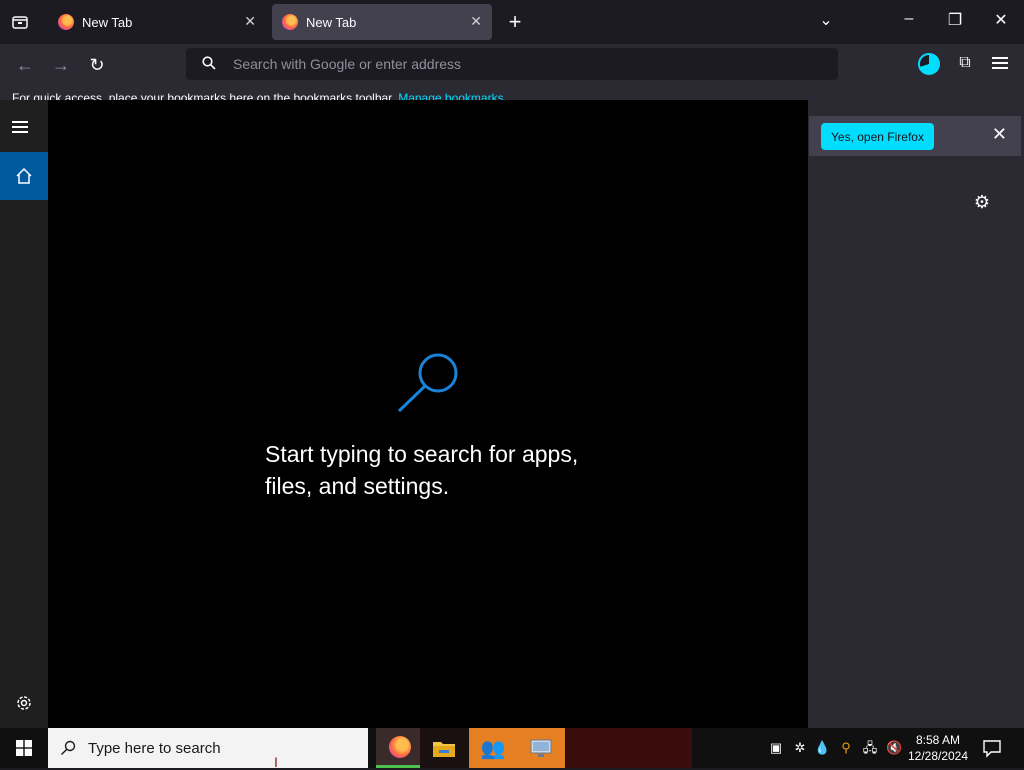 The height and width of the screenshot is (770, 1024). Describe the element at coordinates (982, 202) in the screenshot. I see `gear-icon: ⚙` at that location.